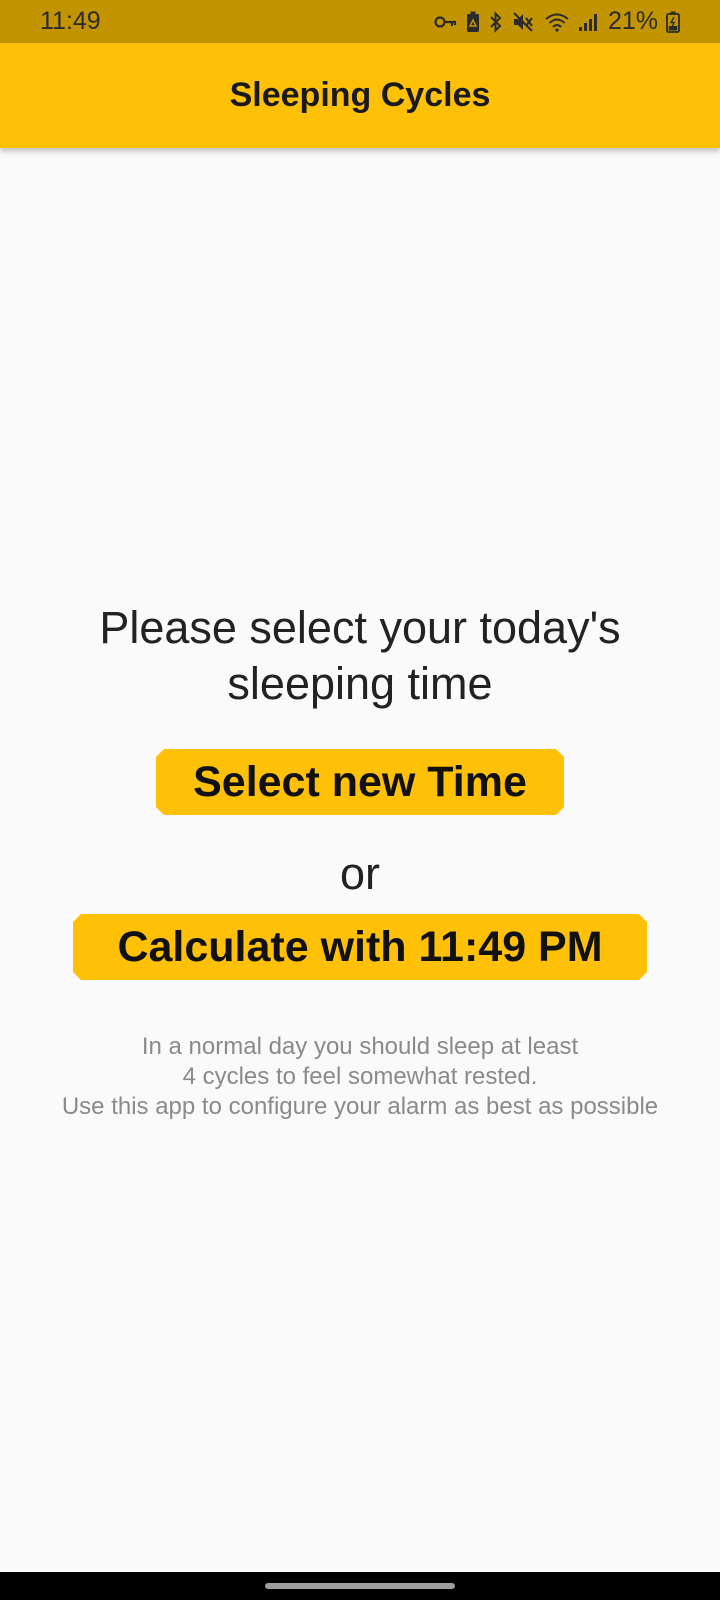  I want to click on status-bar: 11:49 21%, so click(360, 21).